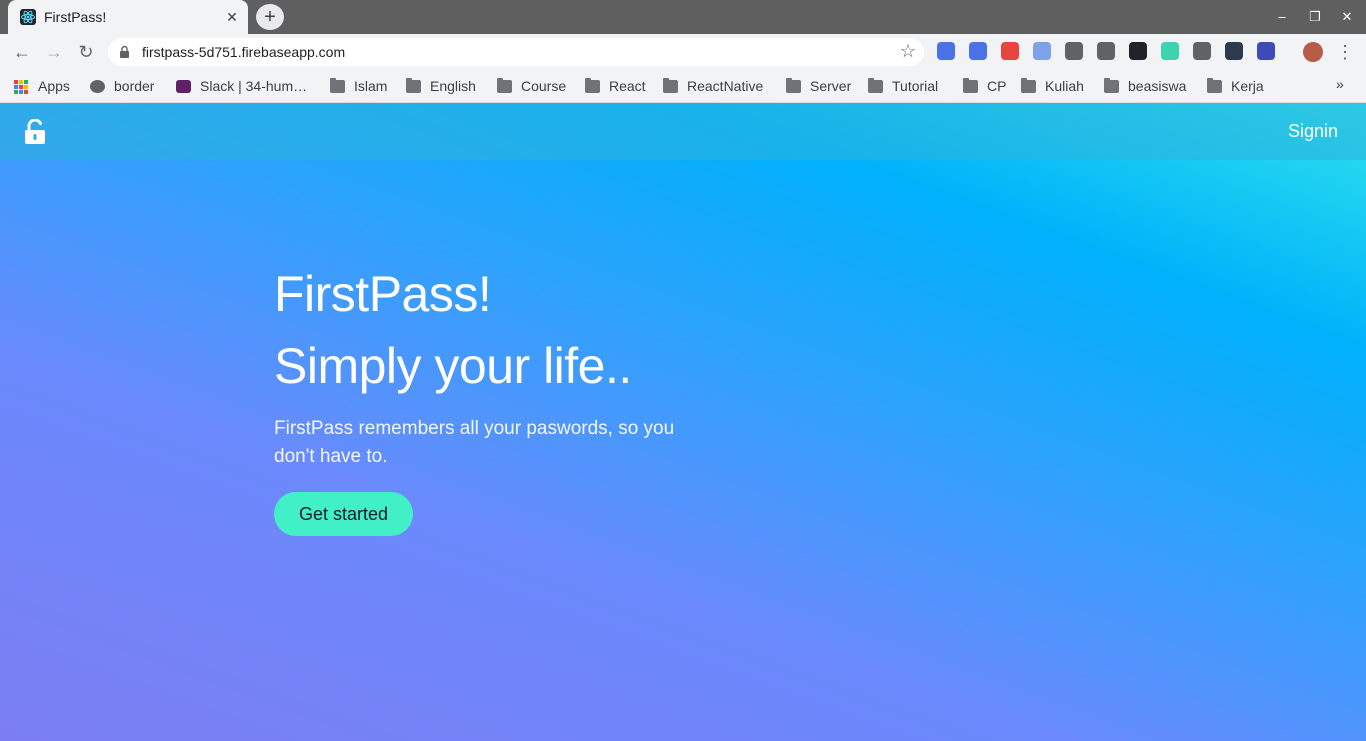 Image resolution: width=1366 pixels, height=741 pixels. I want to click on bookmark-item: Kerja, so click(1235, 86).